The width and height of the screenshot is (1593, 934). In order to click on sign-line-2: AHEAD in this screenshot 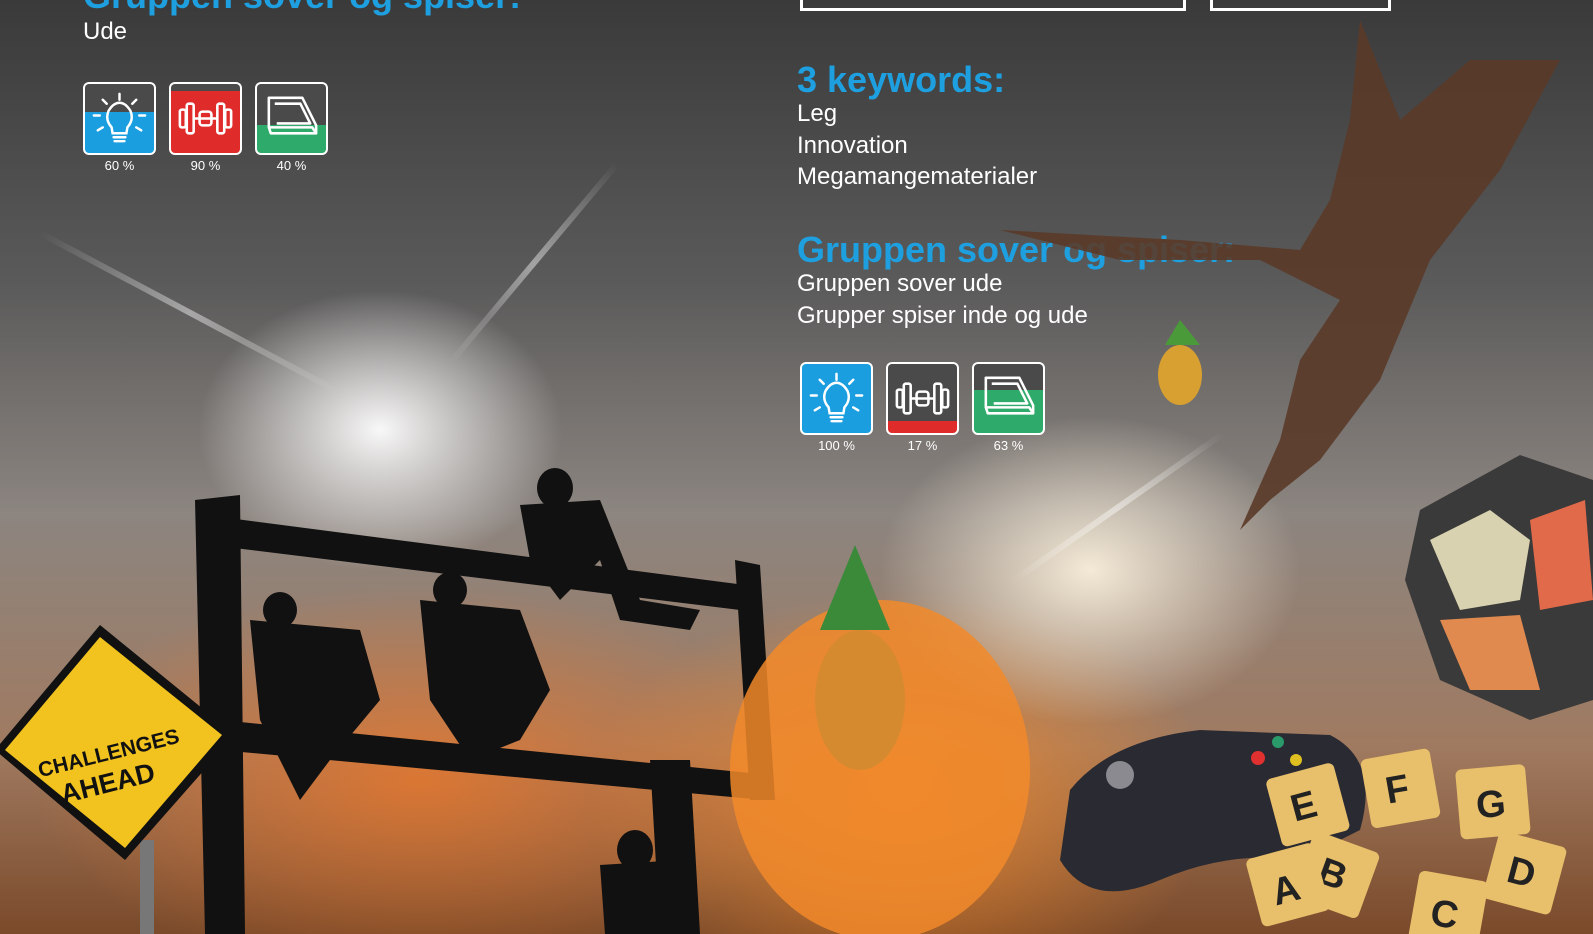, I will do `click(108, 783)`.